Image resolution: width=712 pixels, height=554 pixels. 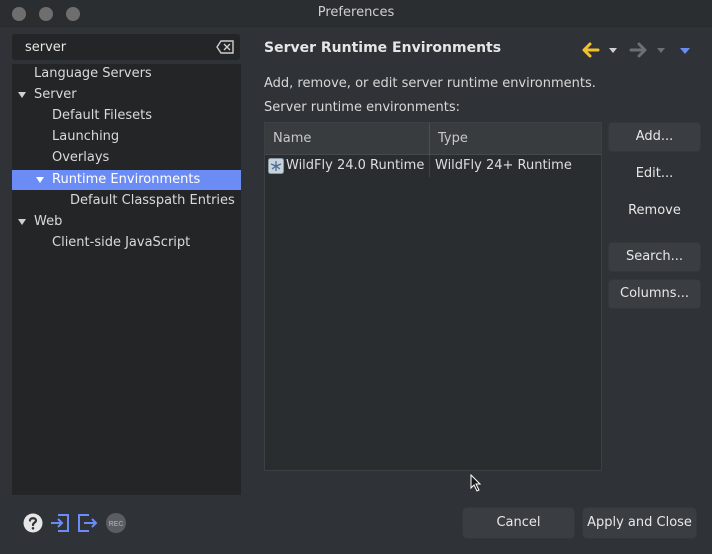 I want to click on back-arrow-icon, so click(x=591, y=50).